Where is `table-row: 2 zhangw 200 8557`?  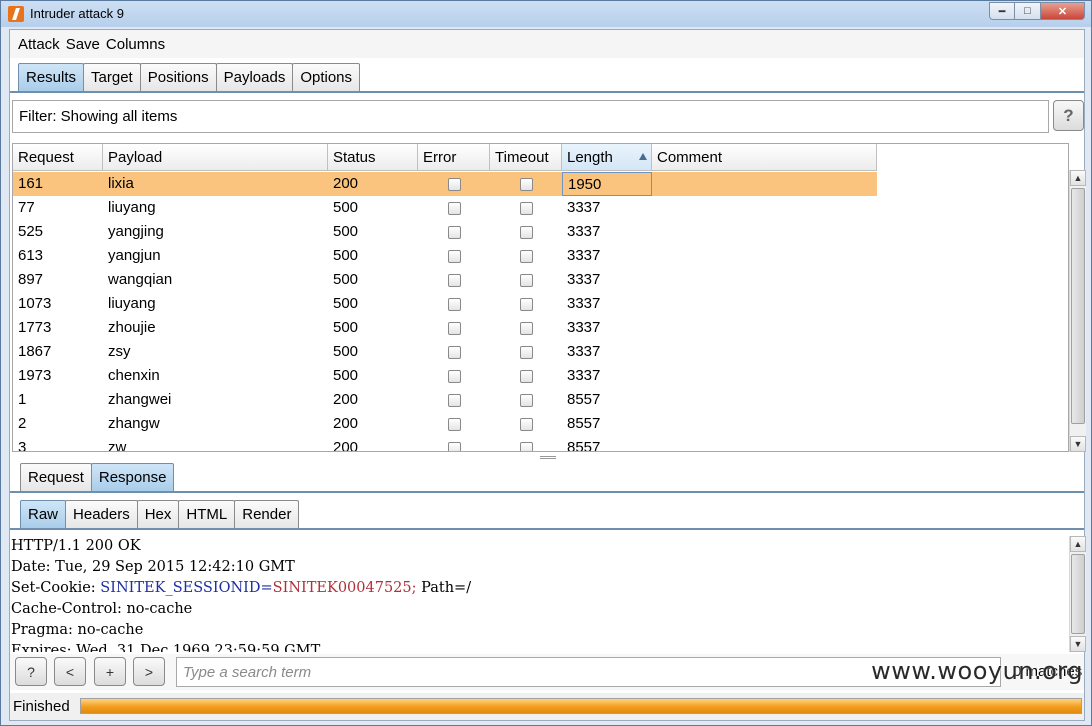
table-row: 2 zhangw 200 8557 is located at coordinates (445, 424).